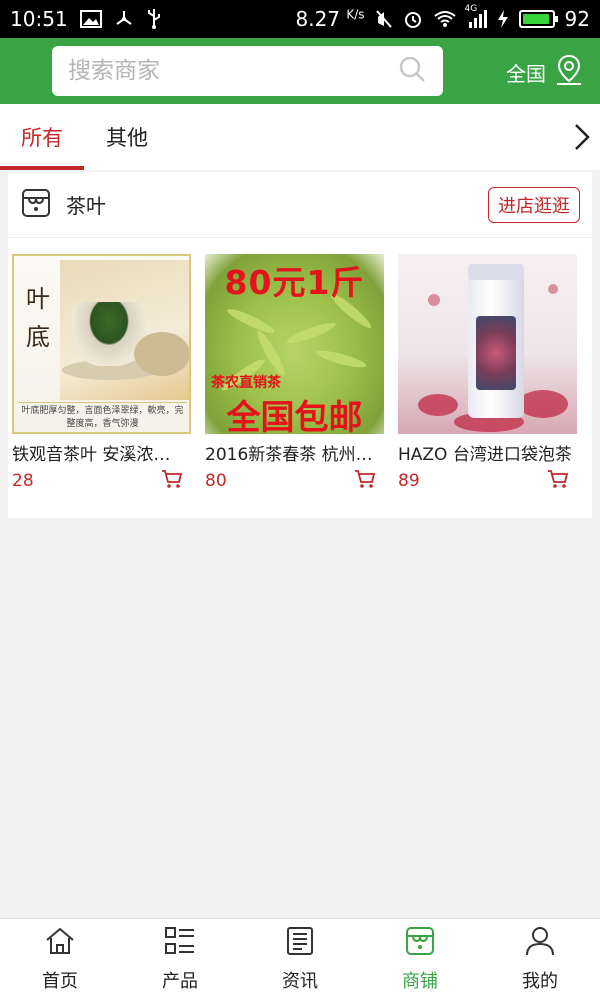  I want to click on list-icon, so click(180, 943).